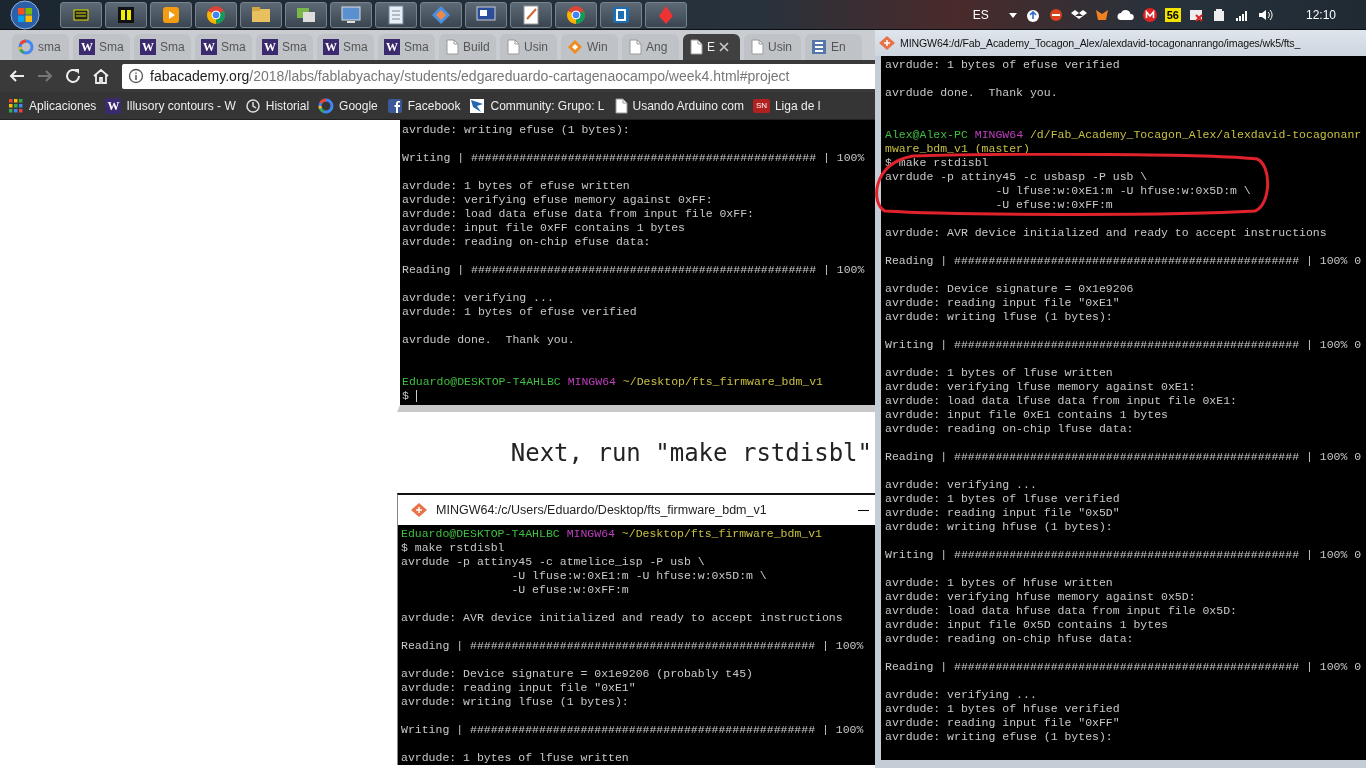 This screenshot has height=768, width=1366. I want to click on reload-icon, so click(73, 76).